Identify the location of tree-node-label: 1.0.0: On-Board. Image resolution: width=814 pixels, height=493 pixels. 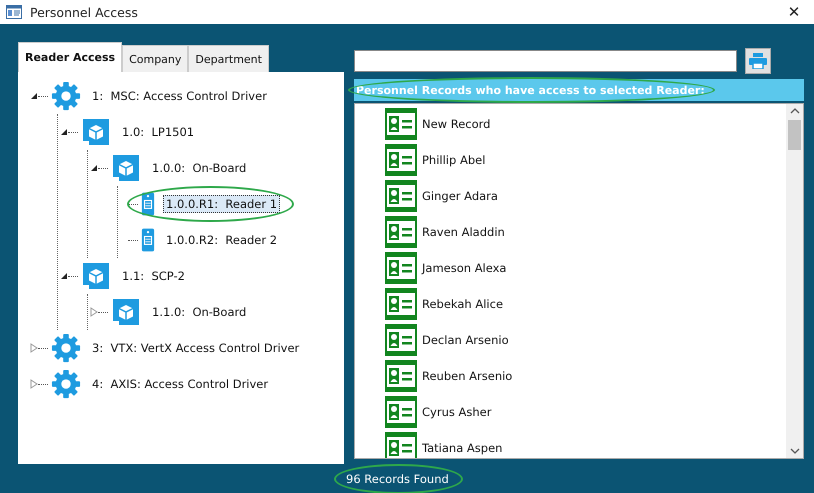
(199, 168).